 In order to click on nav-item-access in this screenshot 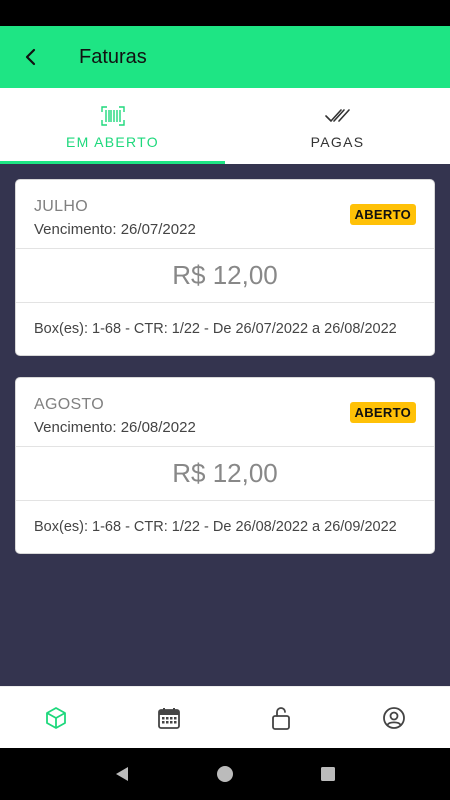, I will do `click(281, 717)`.